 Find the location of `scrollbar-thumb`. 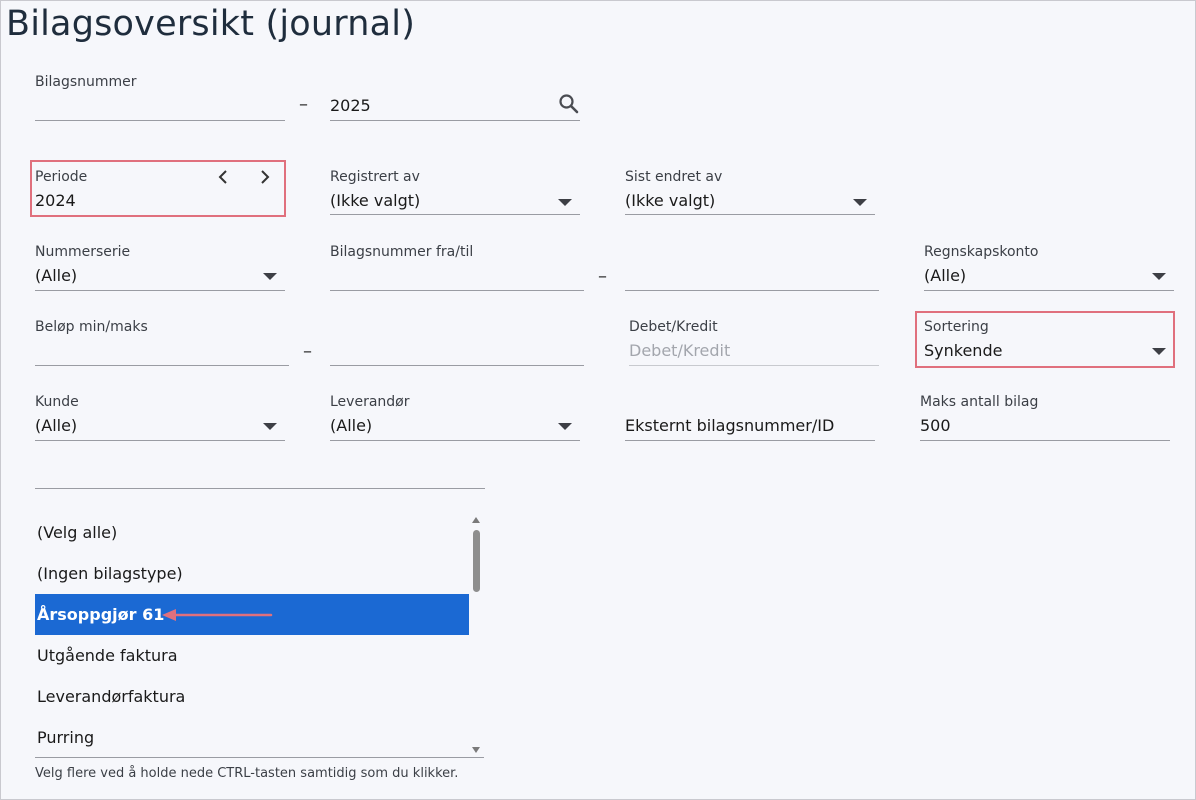

scrollbar-thumb is located at coordinates (476, 561).